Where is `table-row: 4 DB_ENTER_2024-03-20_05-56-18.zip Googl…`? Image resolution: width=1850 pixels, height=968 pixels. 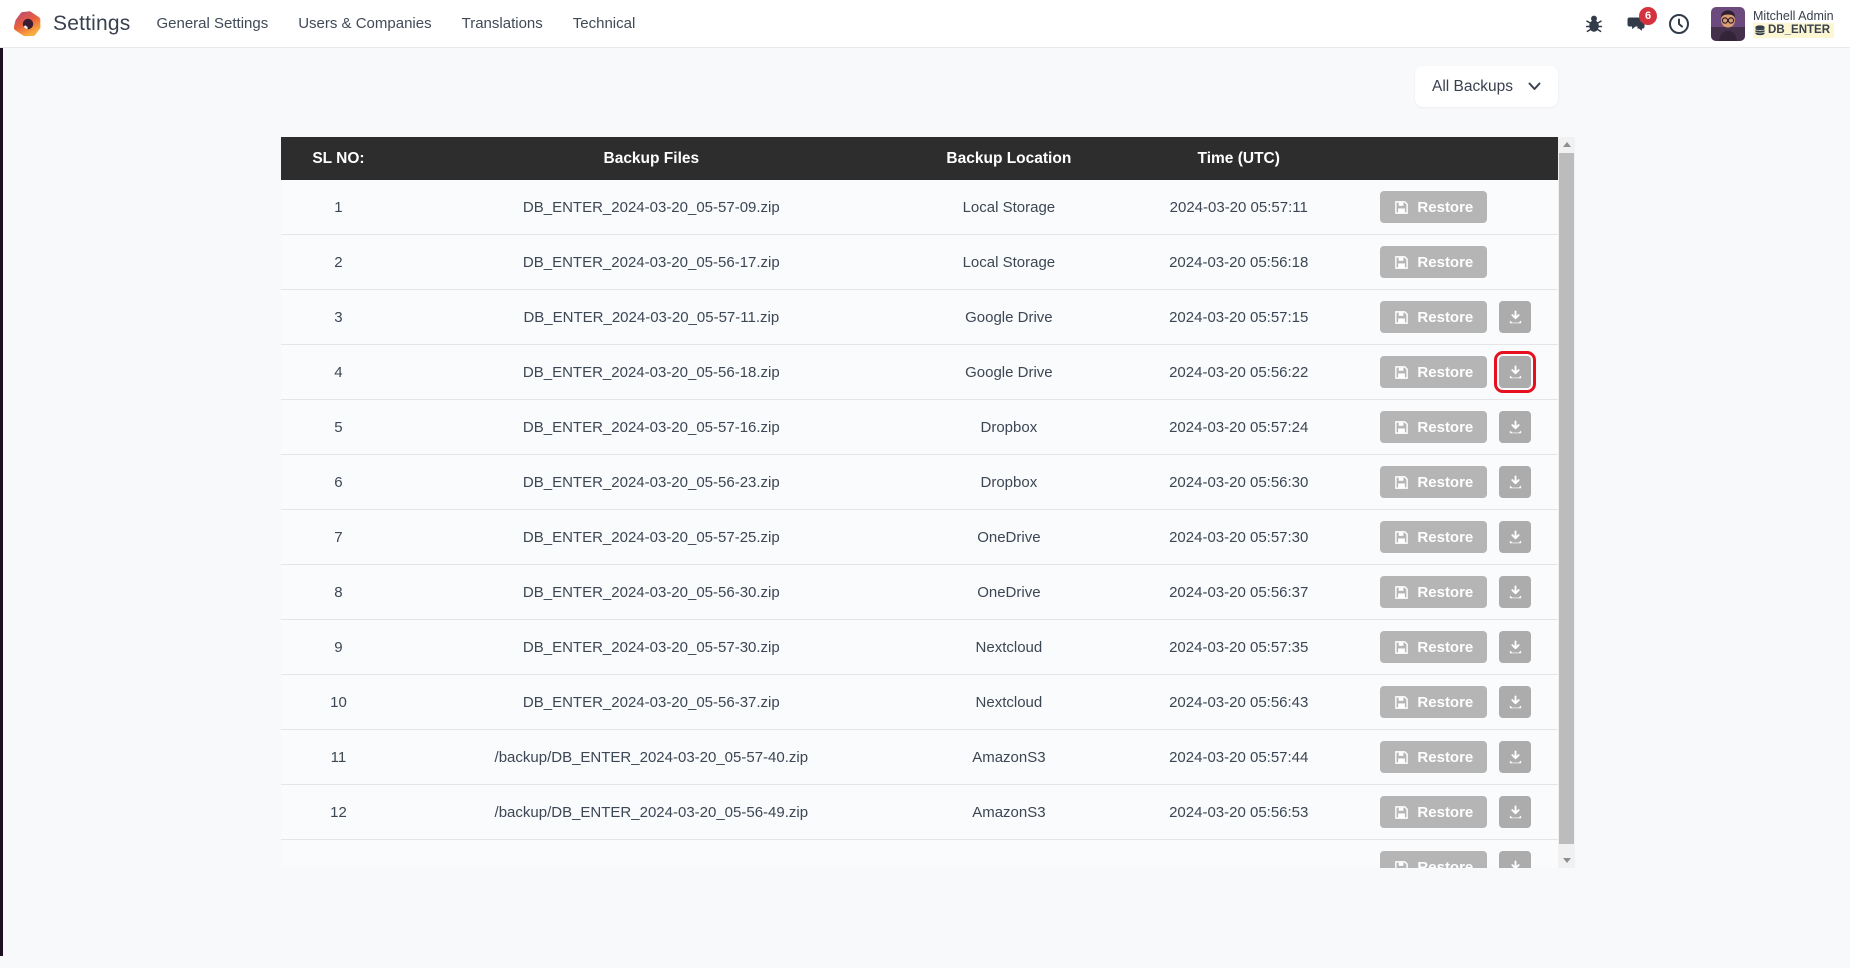
table-row: 4 DB_ENTER_2024-03-20_05-56-18.zip Googl… is located at coordinates (919, 372).